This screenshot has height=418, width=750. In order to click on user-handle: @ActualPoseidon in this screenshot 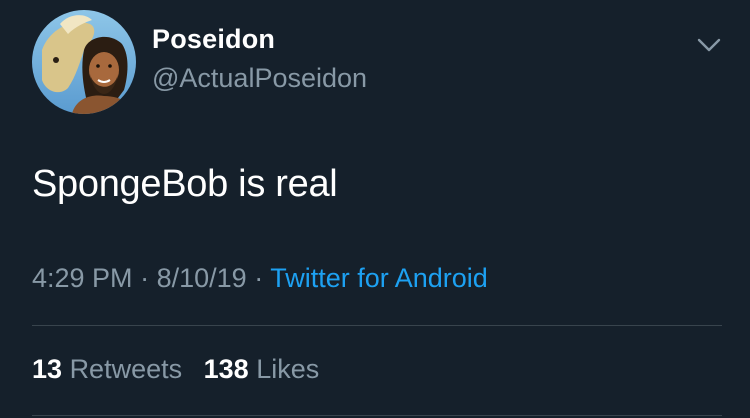, I will do `click(259, 78)`.